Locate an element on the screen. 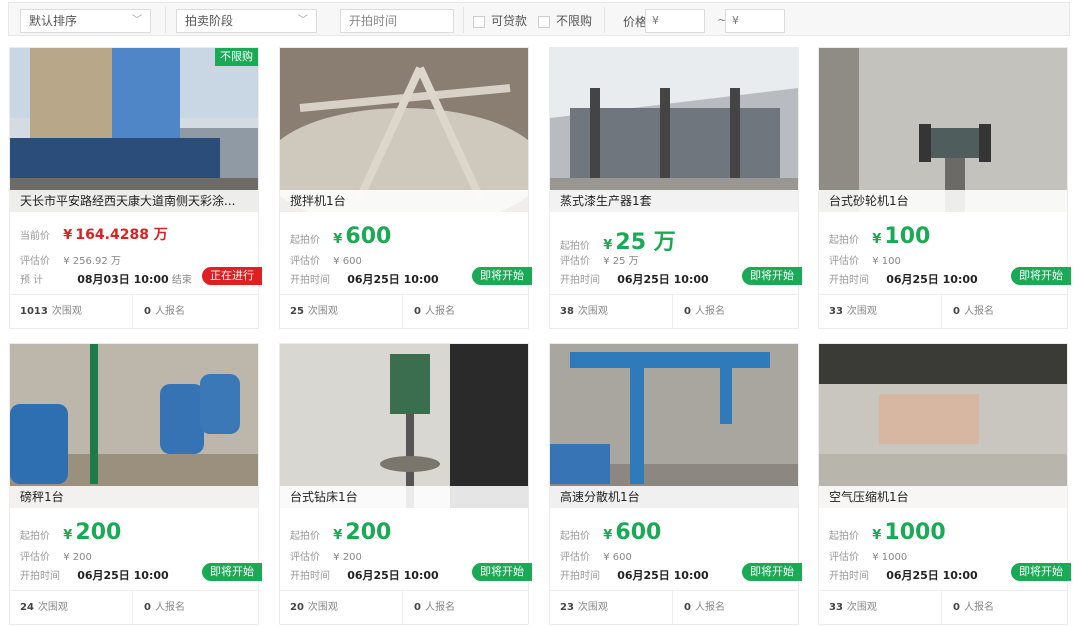 The image size is (1080, 626). price-min-input: ¥ is located at coordinates (675, 21).